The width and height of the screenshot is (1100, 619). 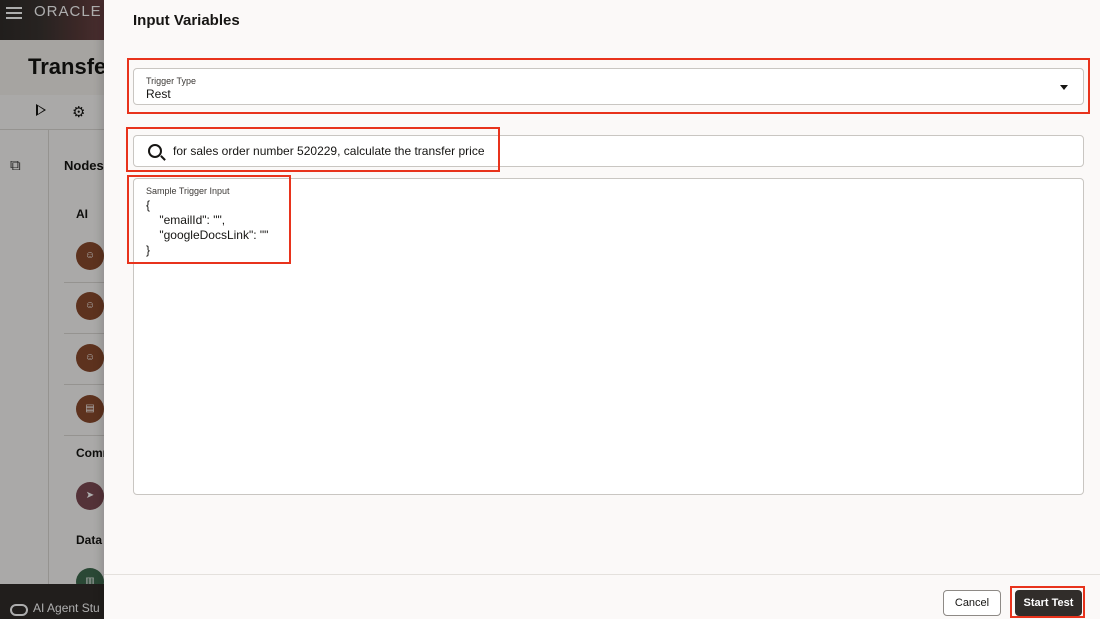 What do you see at coordinates (209, 219) in the screenshot?
I see `callout-sample-input` at bounding box center [209, 219].